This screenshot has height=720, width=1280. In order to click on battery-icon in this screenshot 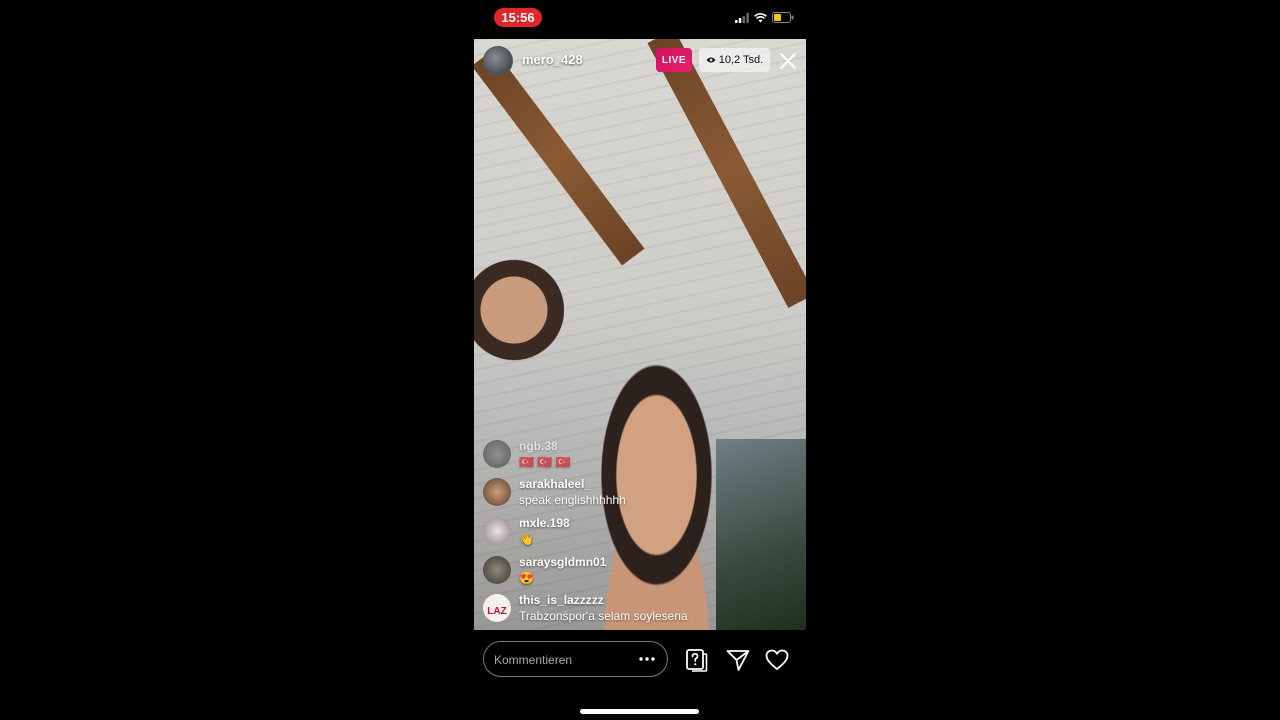, I will do `click(783, 17)`.